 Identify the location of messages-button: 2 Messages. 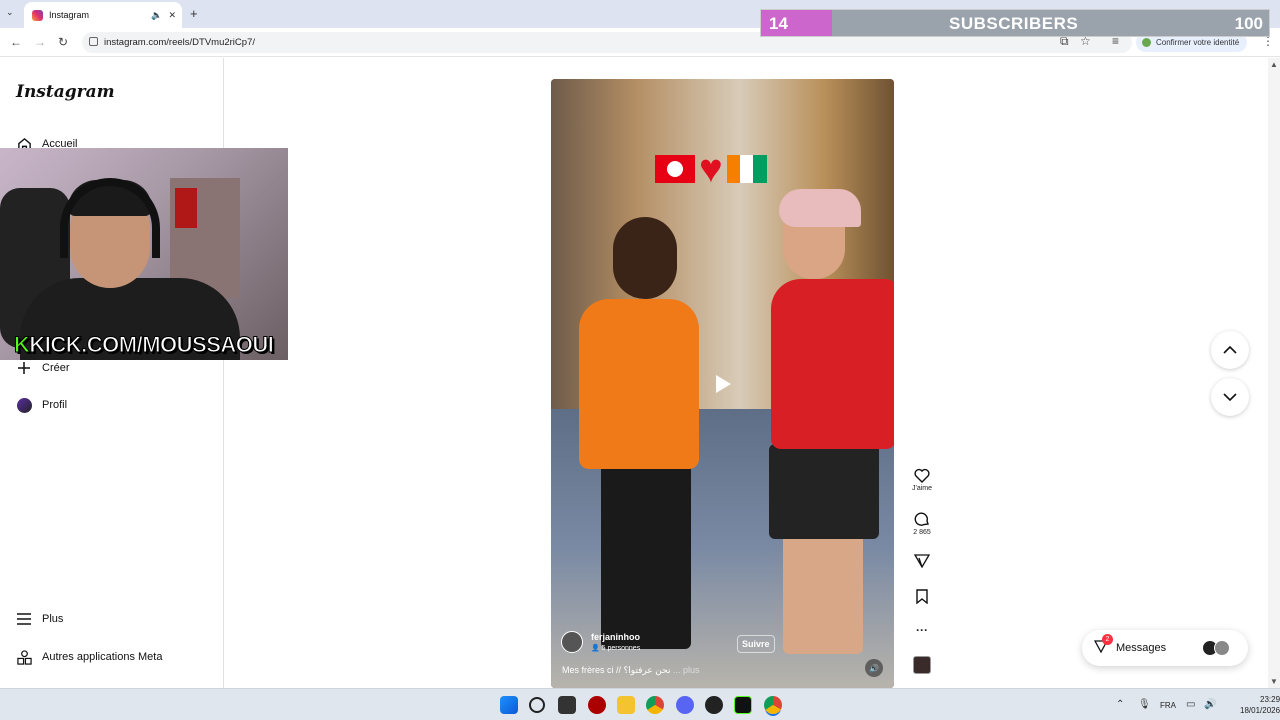
(1165, 648).